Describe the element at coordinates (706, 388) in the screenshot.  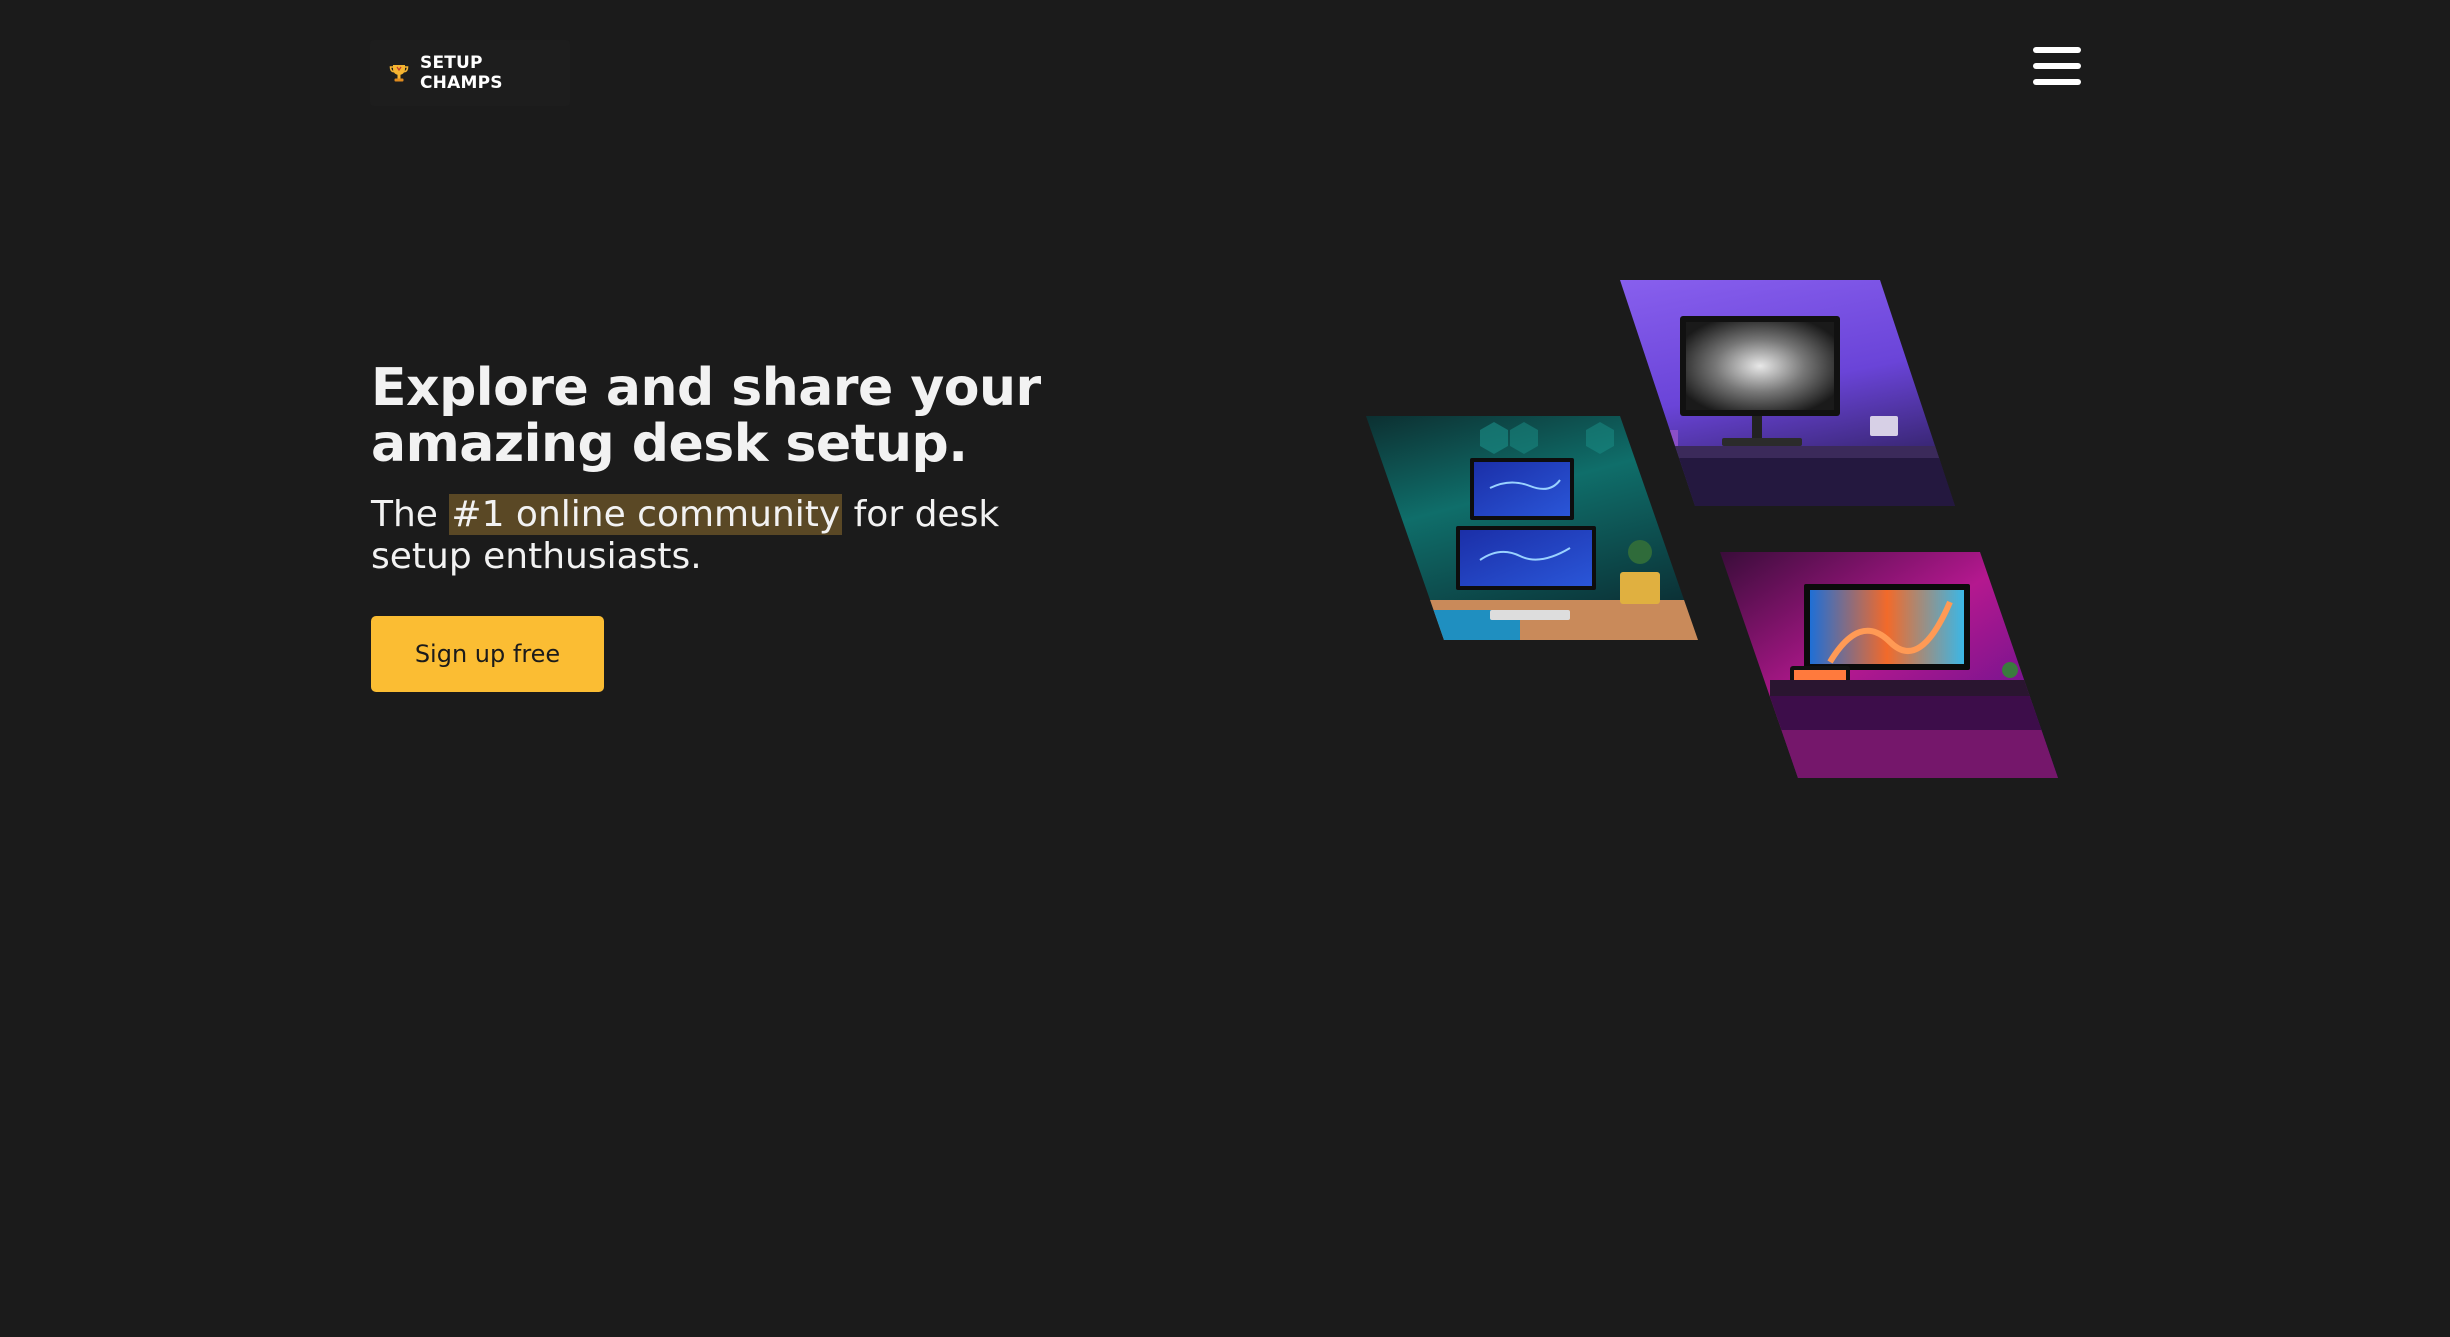
I see `headline-line-1: Explore and share your` at that location.